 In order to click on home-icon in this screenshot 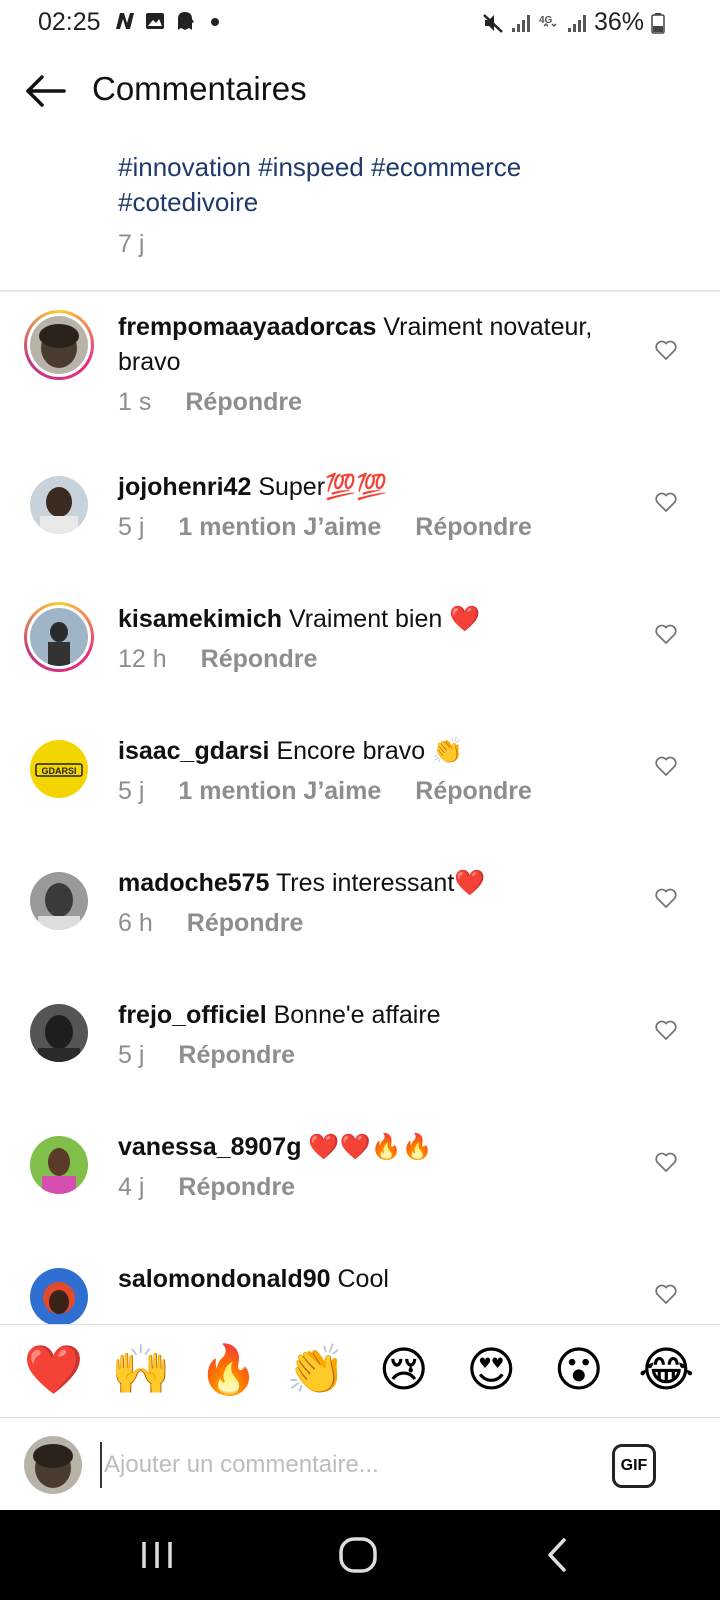, I will do `click(358, 1555)`.